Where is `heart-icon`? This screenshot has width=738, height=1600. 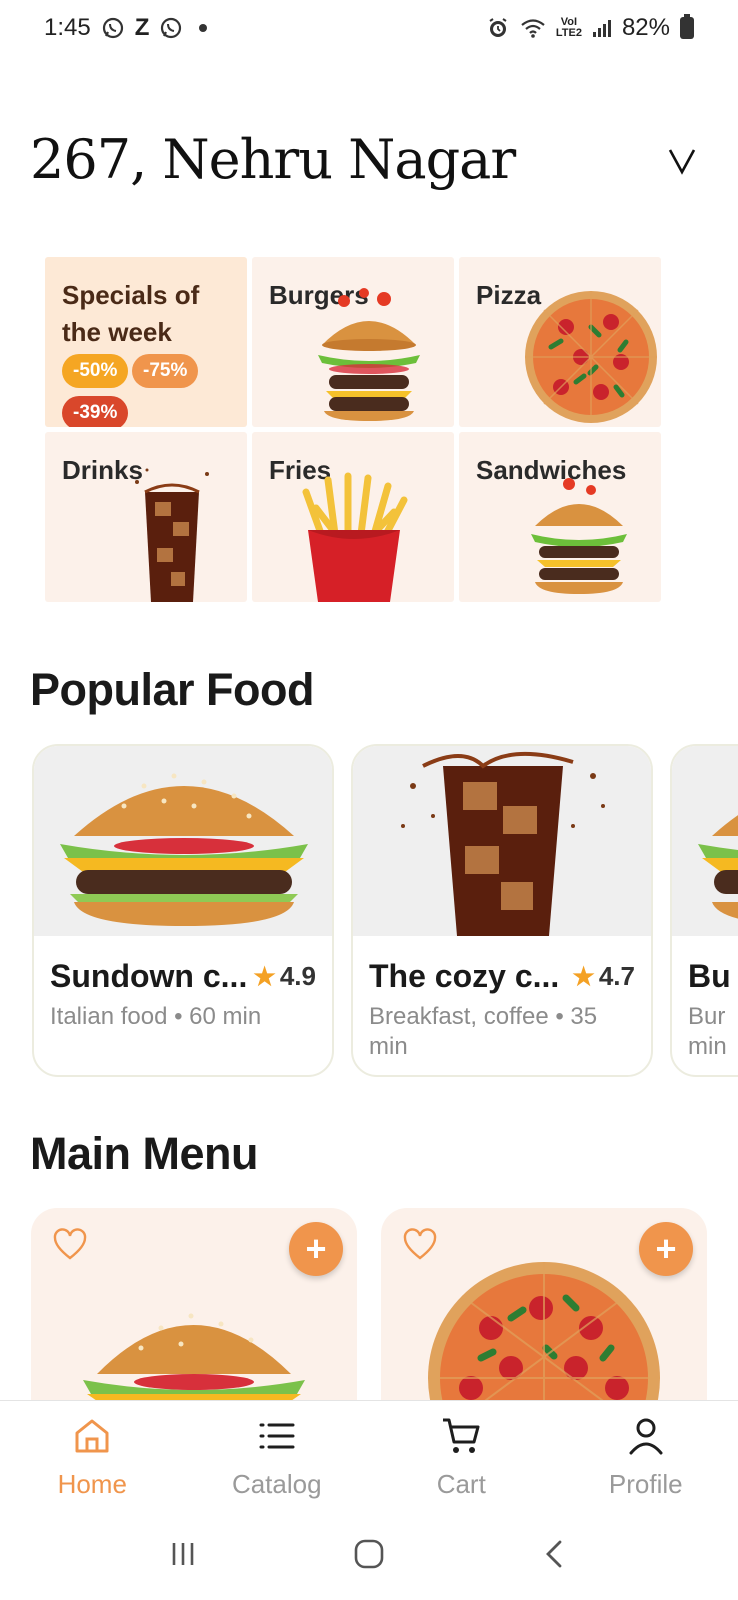
heart-icon is located at coordinates (70, 1245).